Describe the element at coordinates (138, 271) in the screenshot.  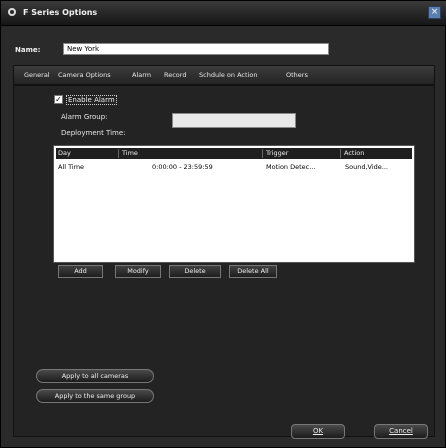
I see `modify-button: Modify` at that location.